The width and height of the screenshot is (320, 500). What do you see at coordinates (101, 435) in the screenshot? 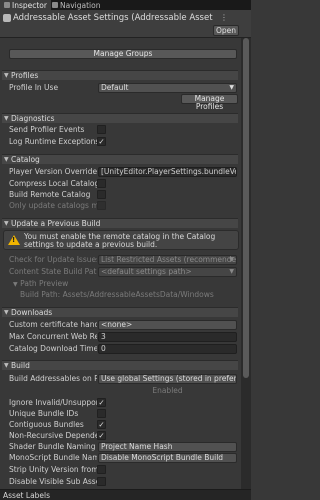
I see `non-recursive-dependency-checkbox: ✓` at bounding box center [101, 435].